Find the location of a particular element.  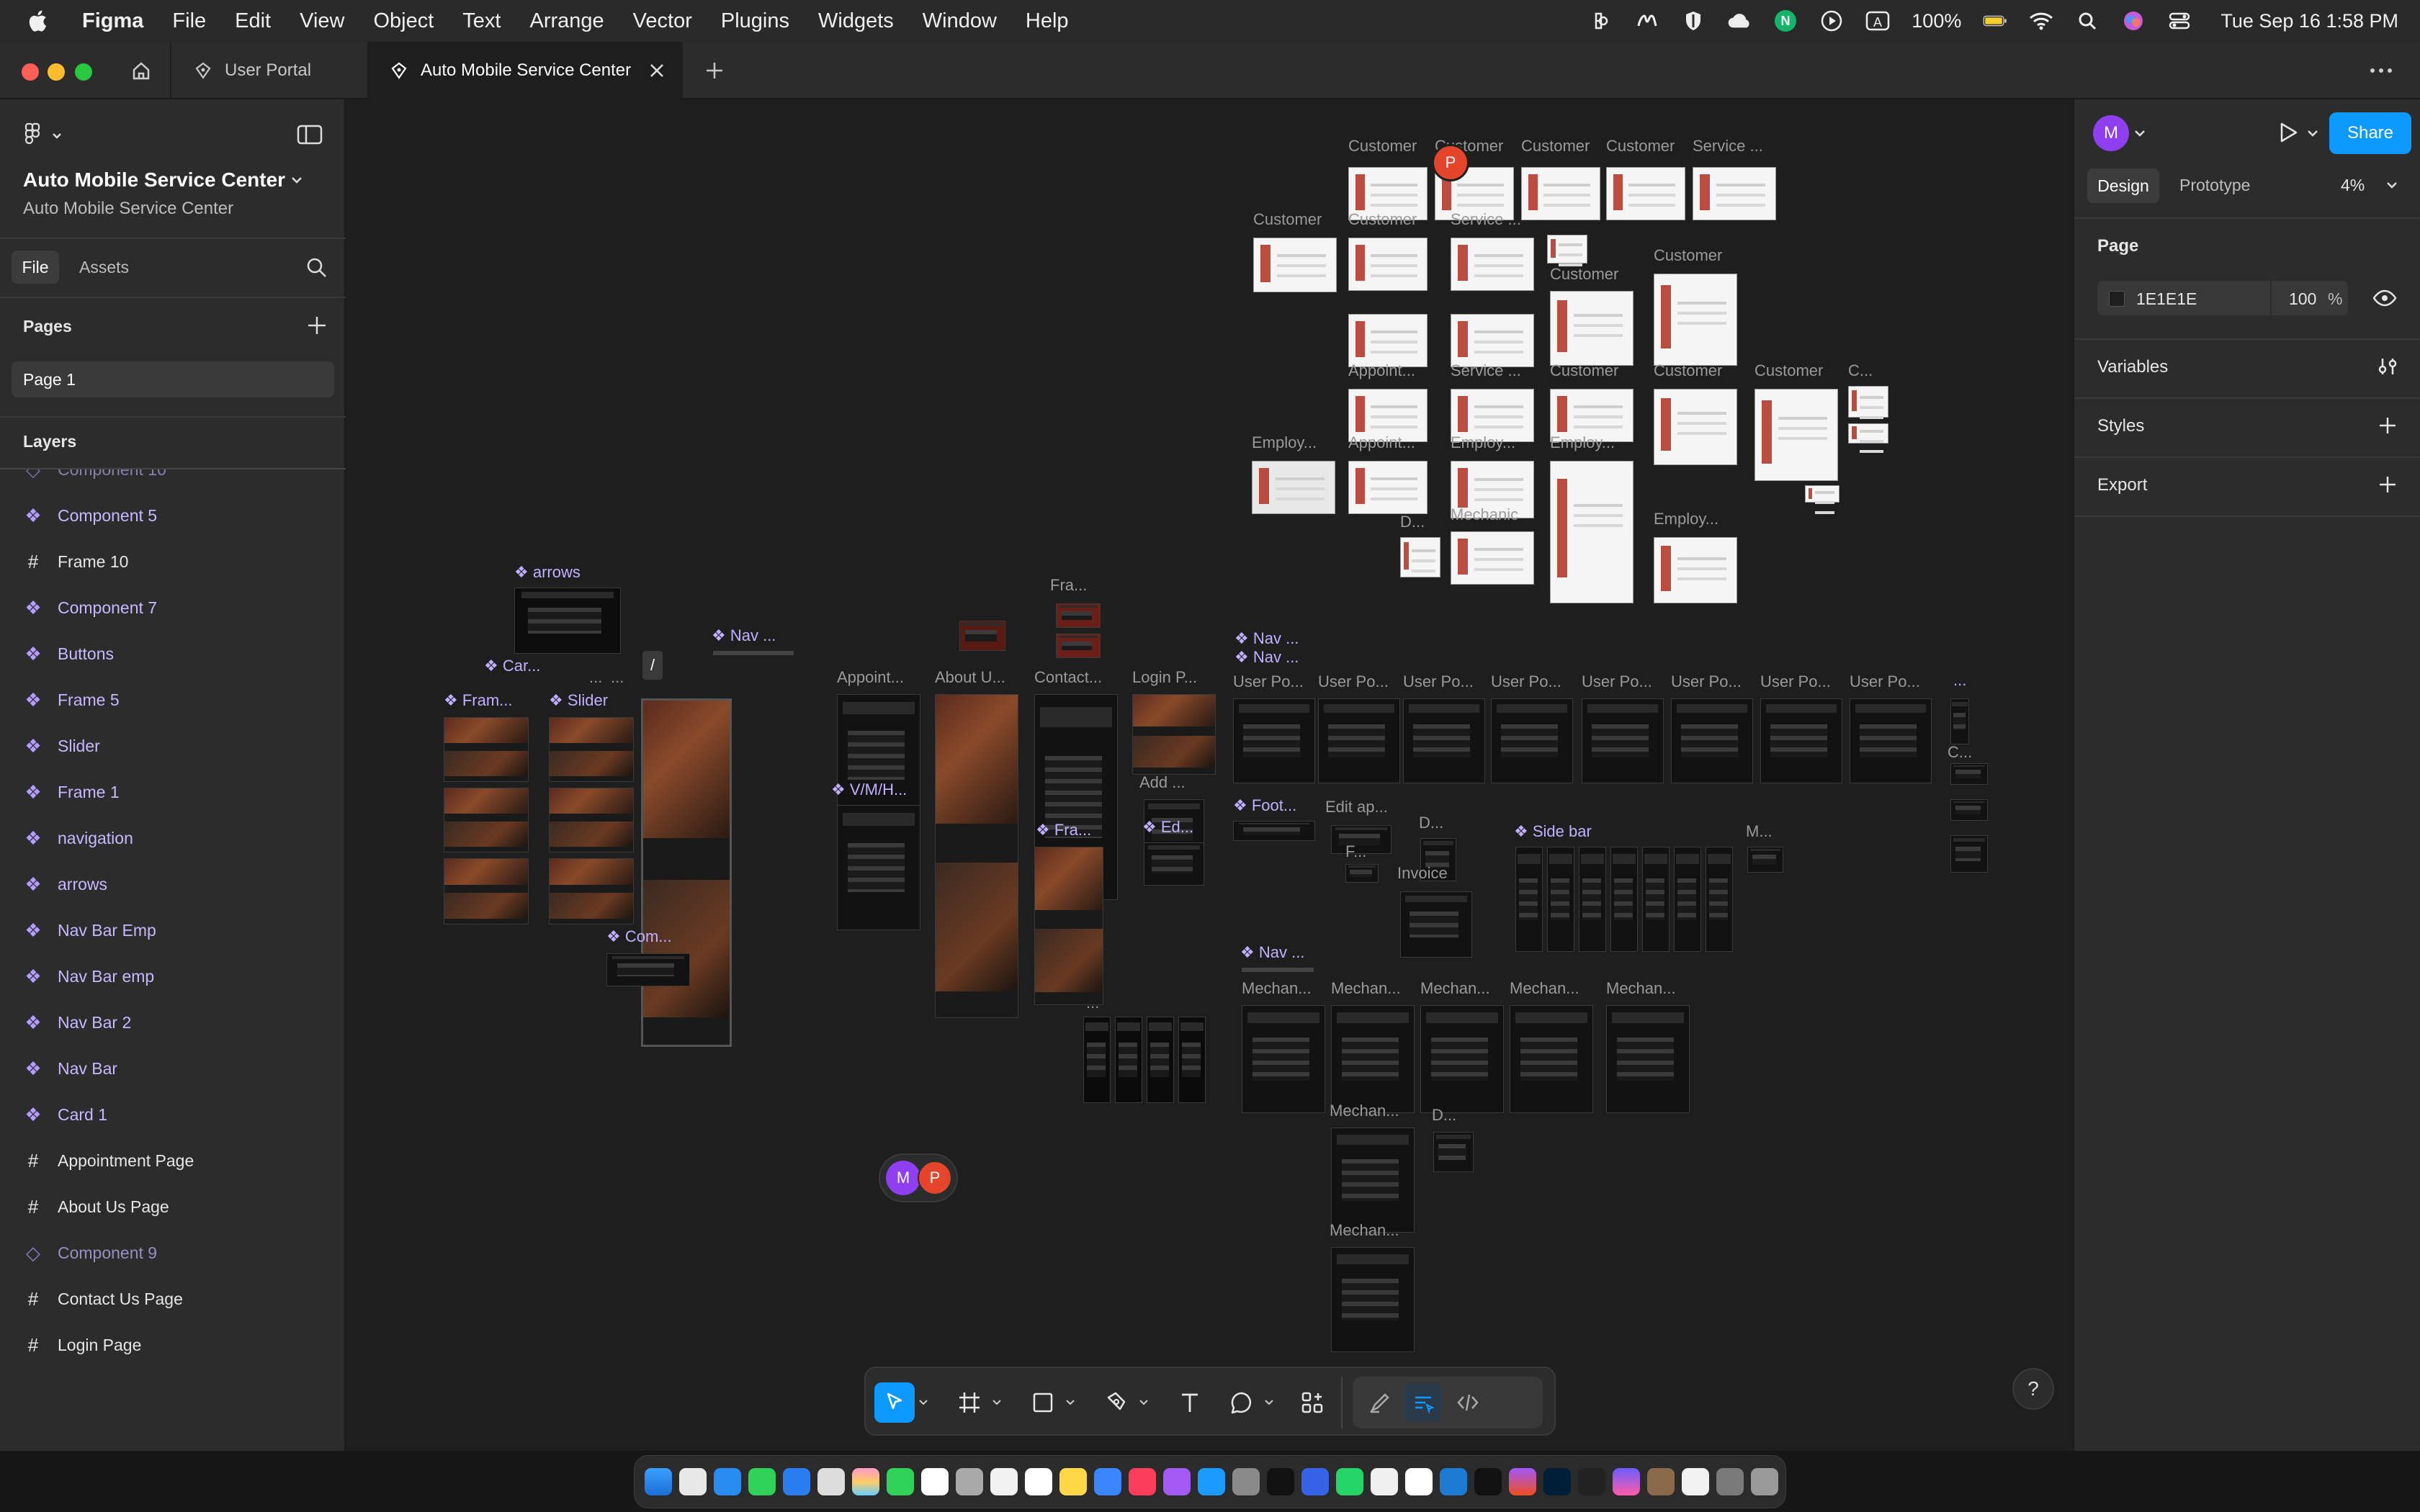

layer-item: ❖ arrows is located at coordinates (173, 884).